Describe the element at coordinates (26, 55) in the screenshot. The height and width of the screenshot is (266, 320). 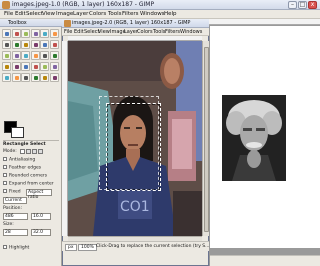
I see `scale-icon` at that location.